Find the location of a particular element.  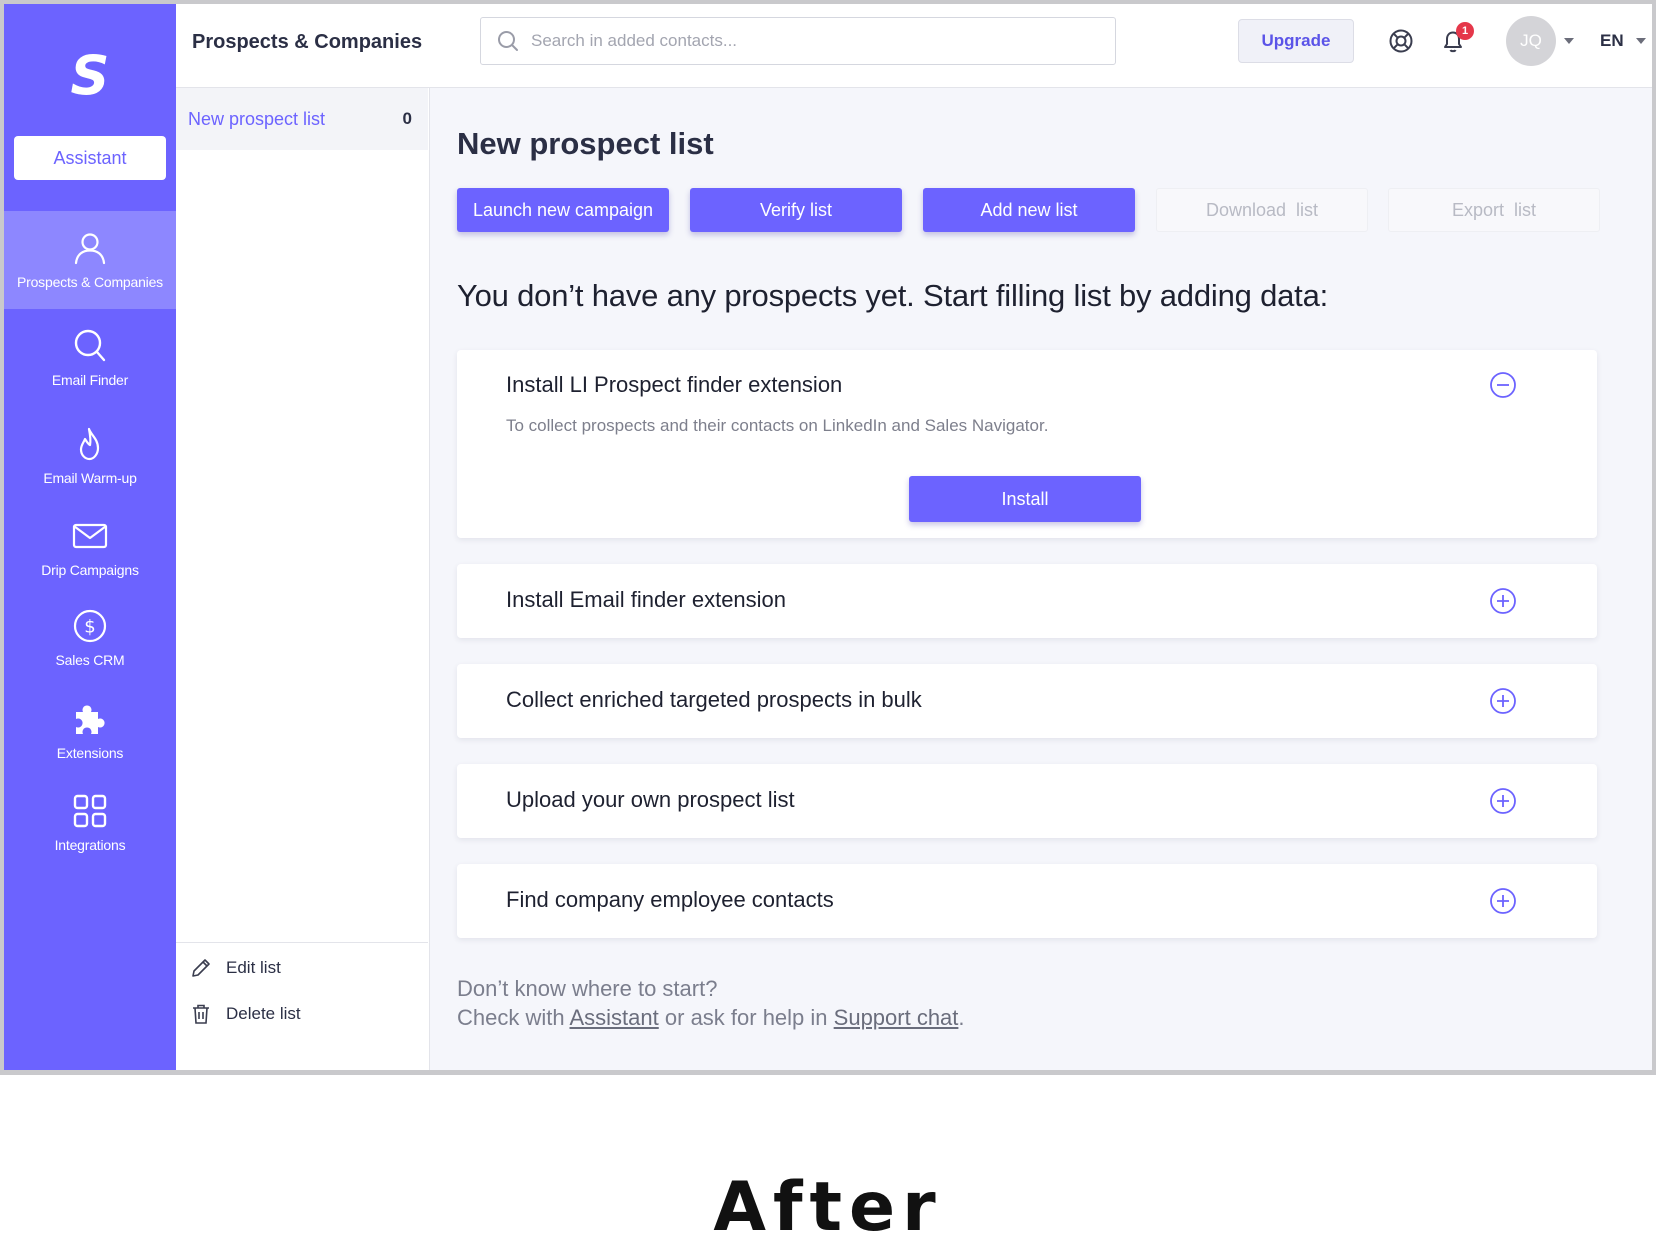

search-box is located at coordinates (798, 41).